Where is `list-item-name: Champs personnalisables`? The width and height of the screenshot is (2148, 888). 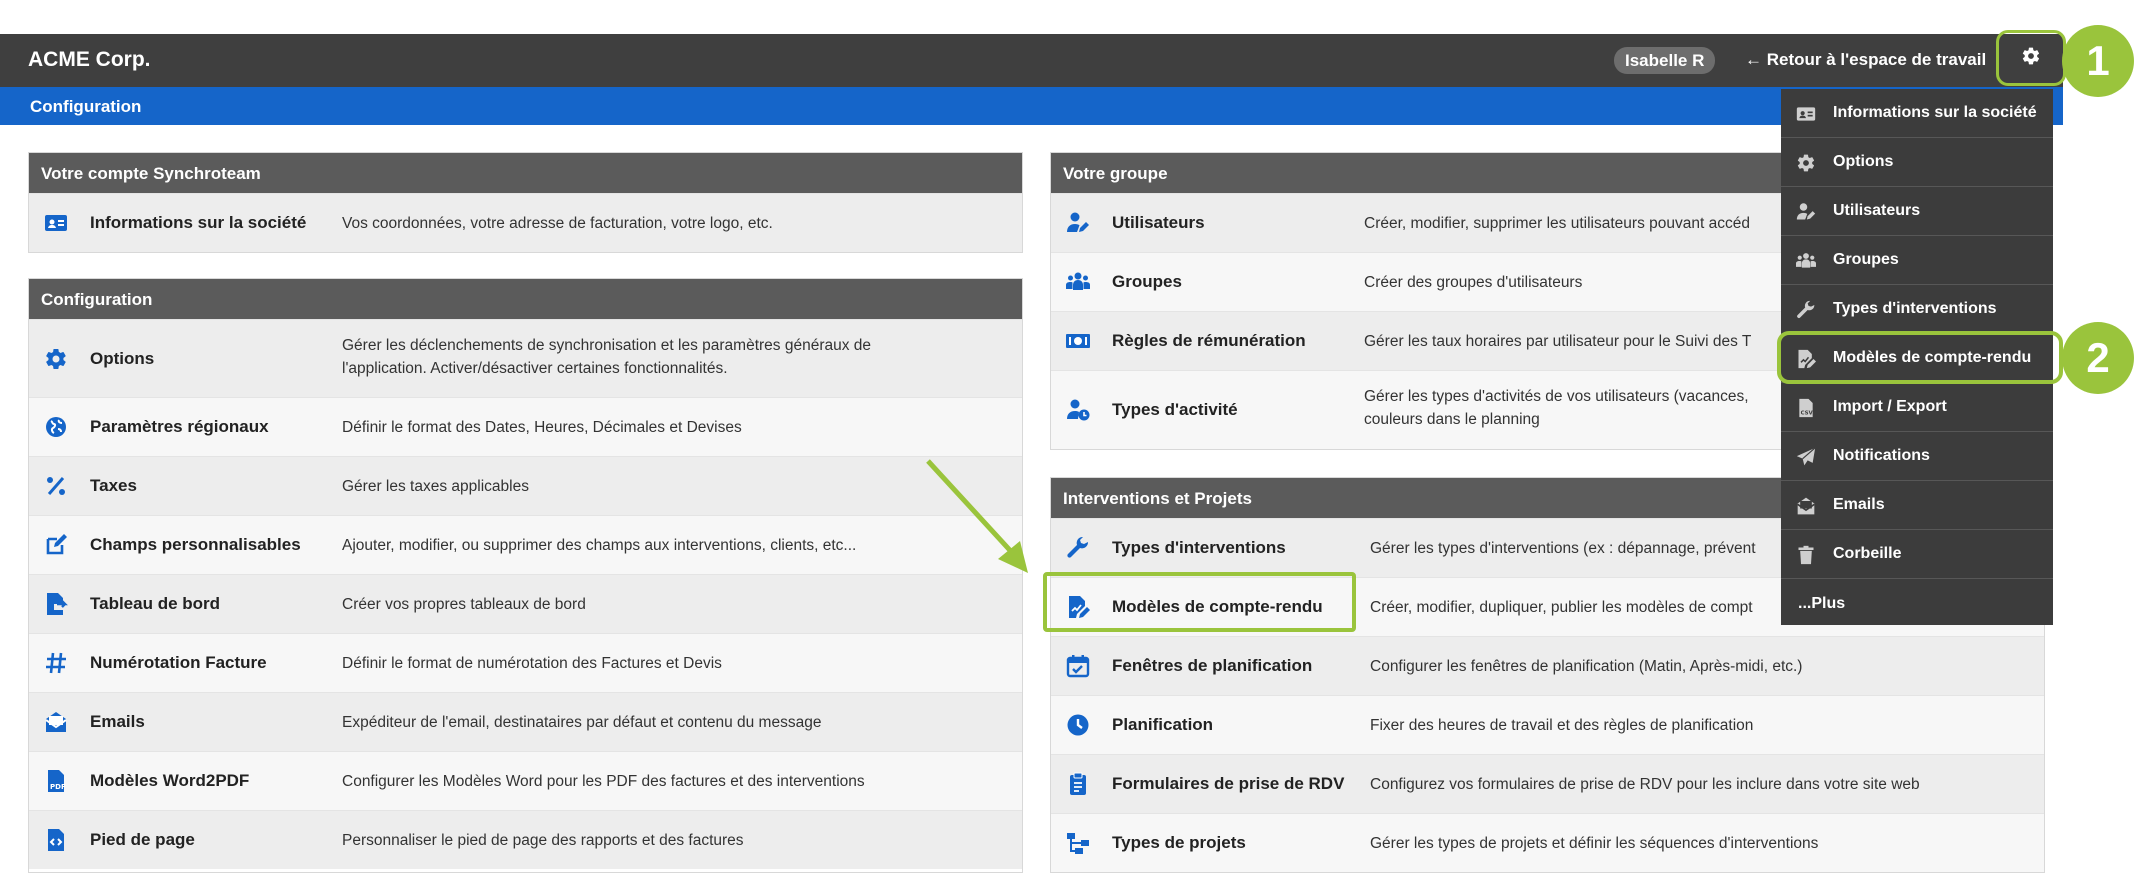 list-item-name: Champs personnalisables is located at coordinates (195, 544).